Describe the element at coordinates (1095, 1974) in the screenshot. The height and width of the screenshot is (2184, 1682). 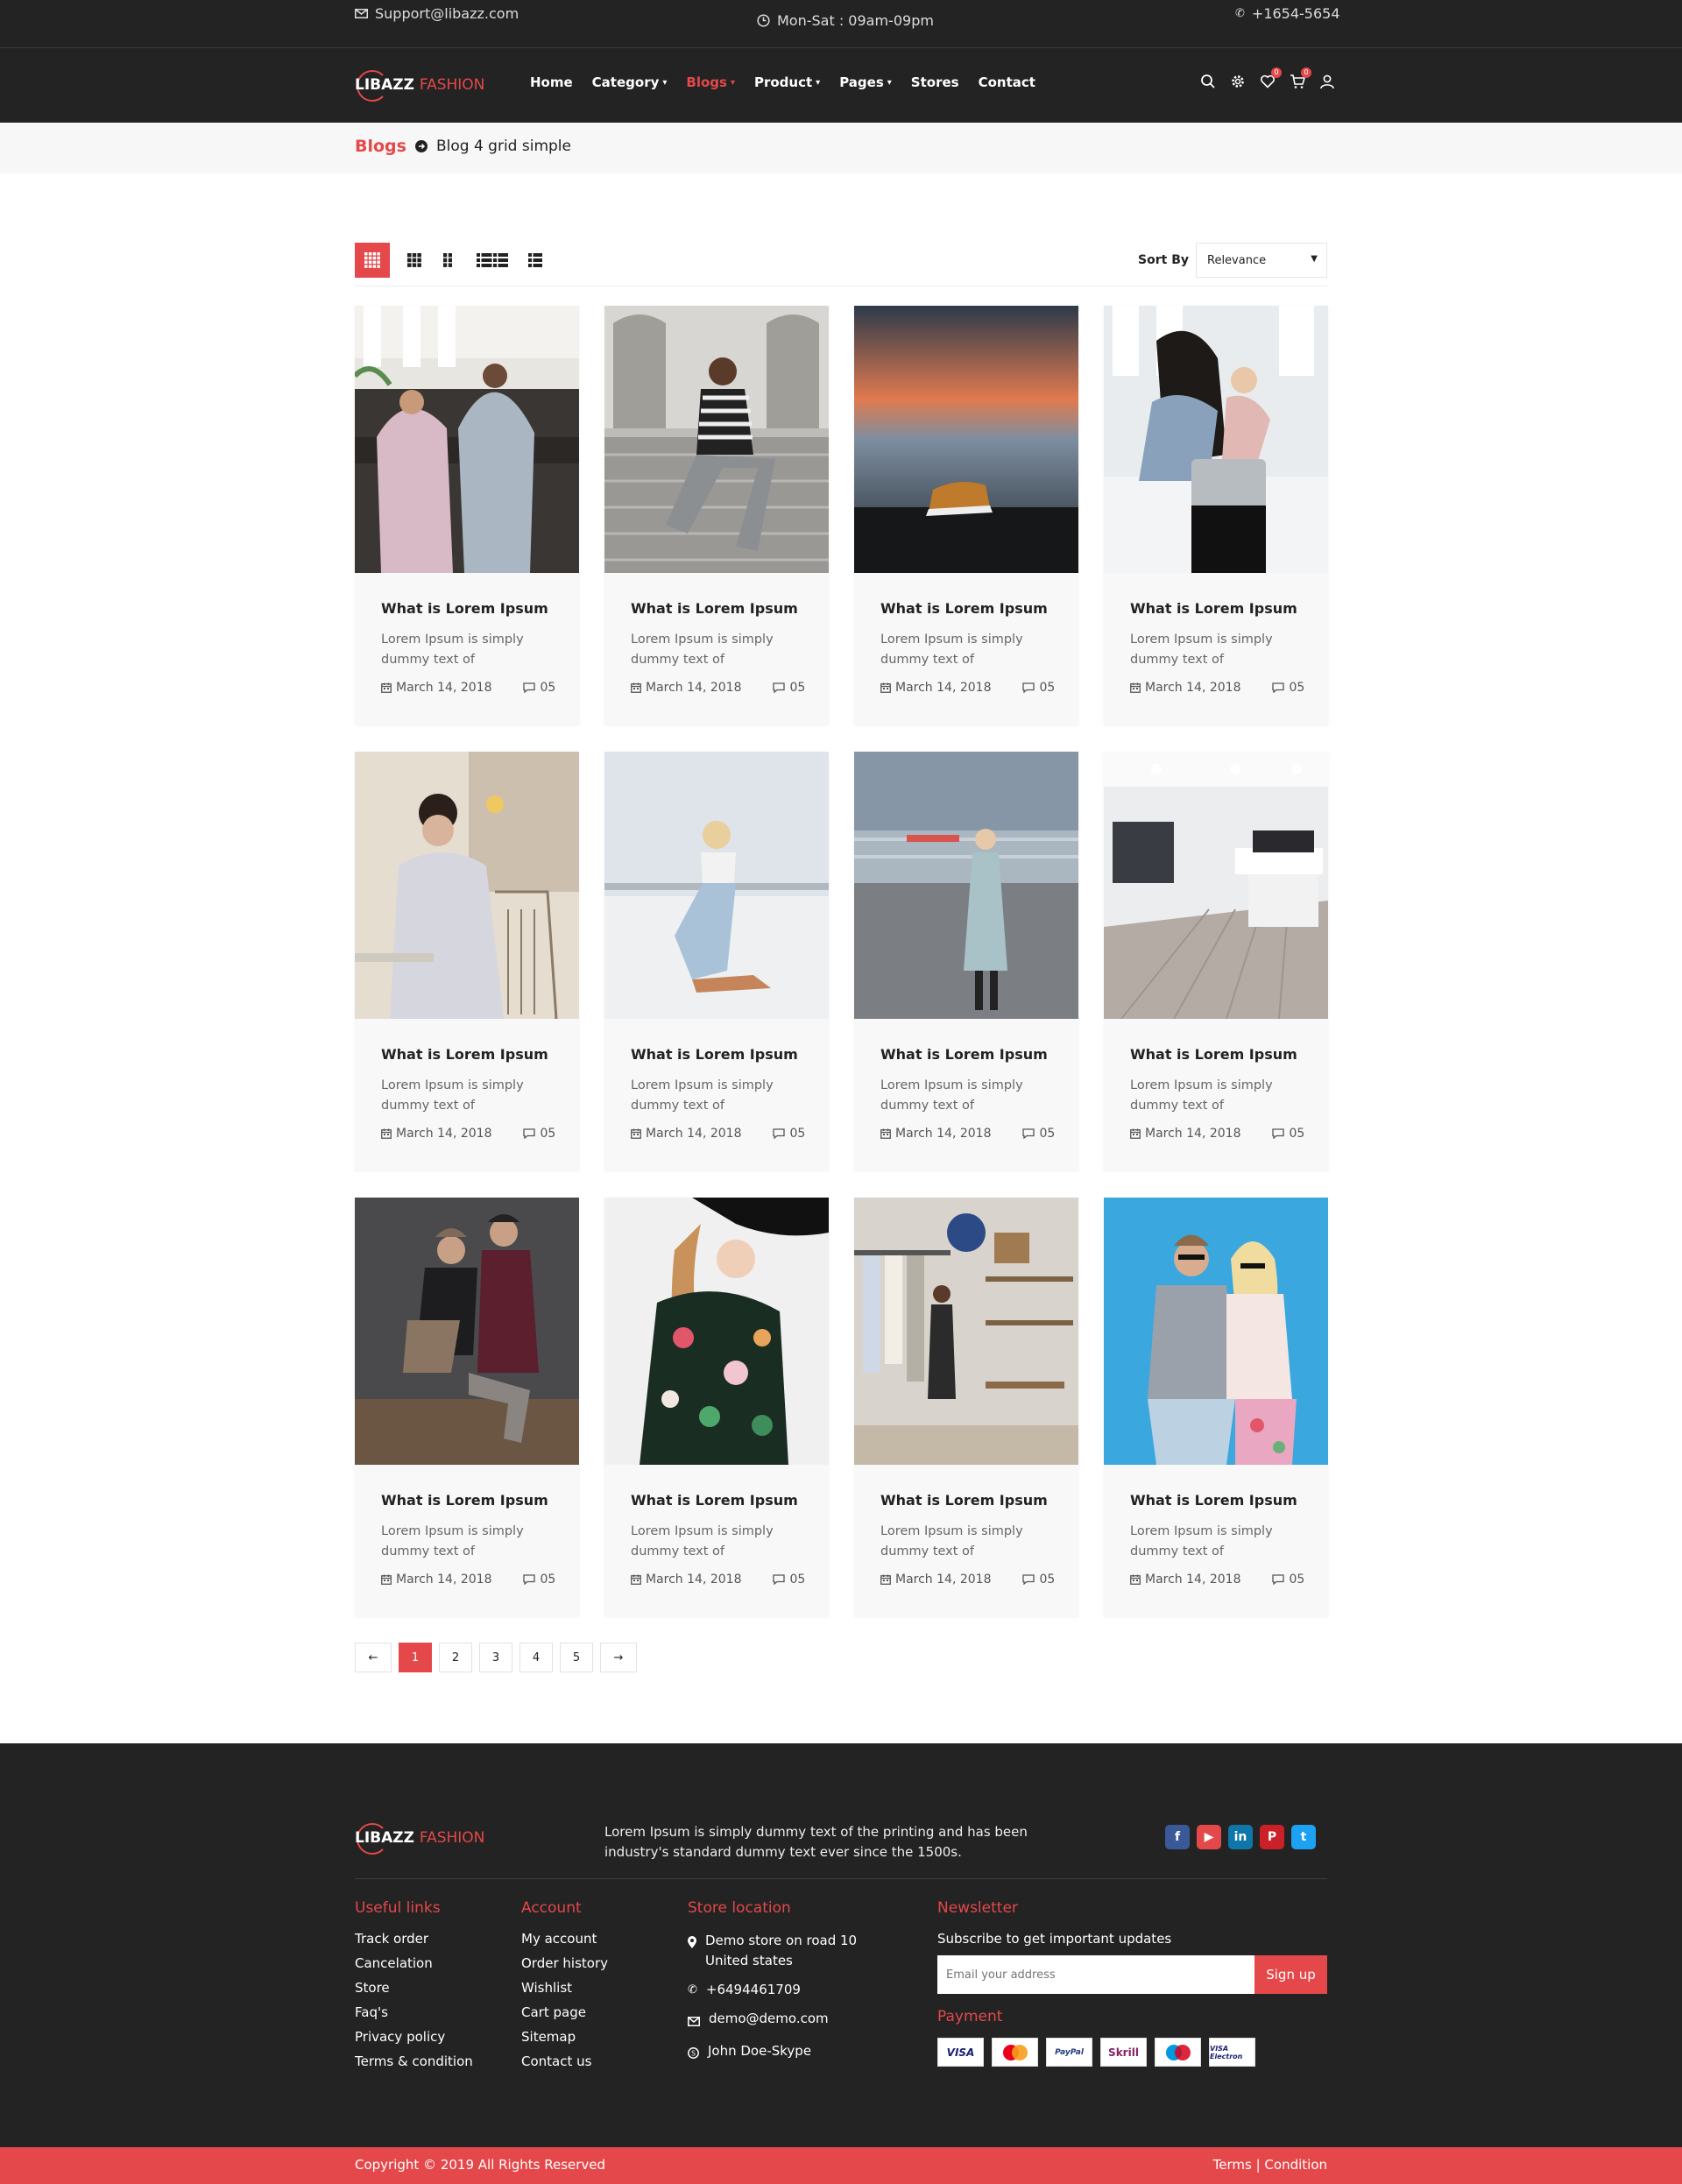
I see `newsletter-email-input` at that location.